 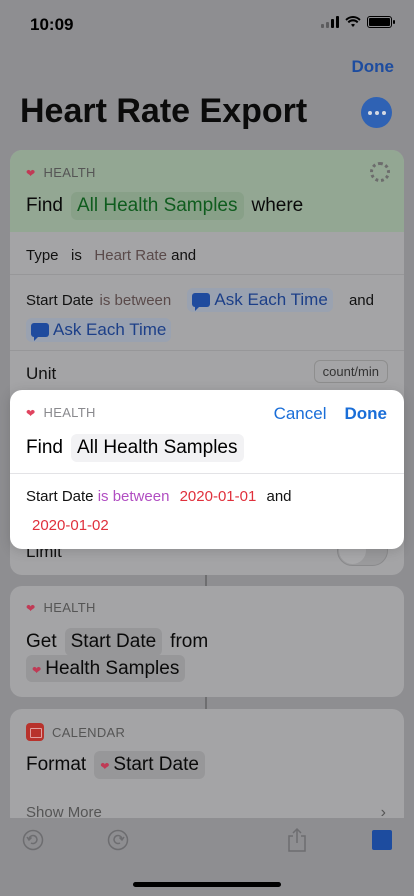 What do you see at coordinates (118, 840) in the screenshot?
I see `redo-icon` at bounding box center [118, 840].